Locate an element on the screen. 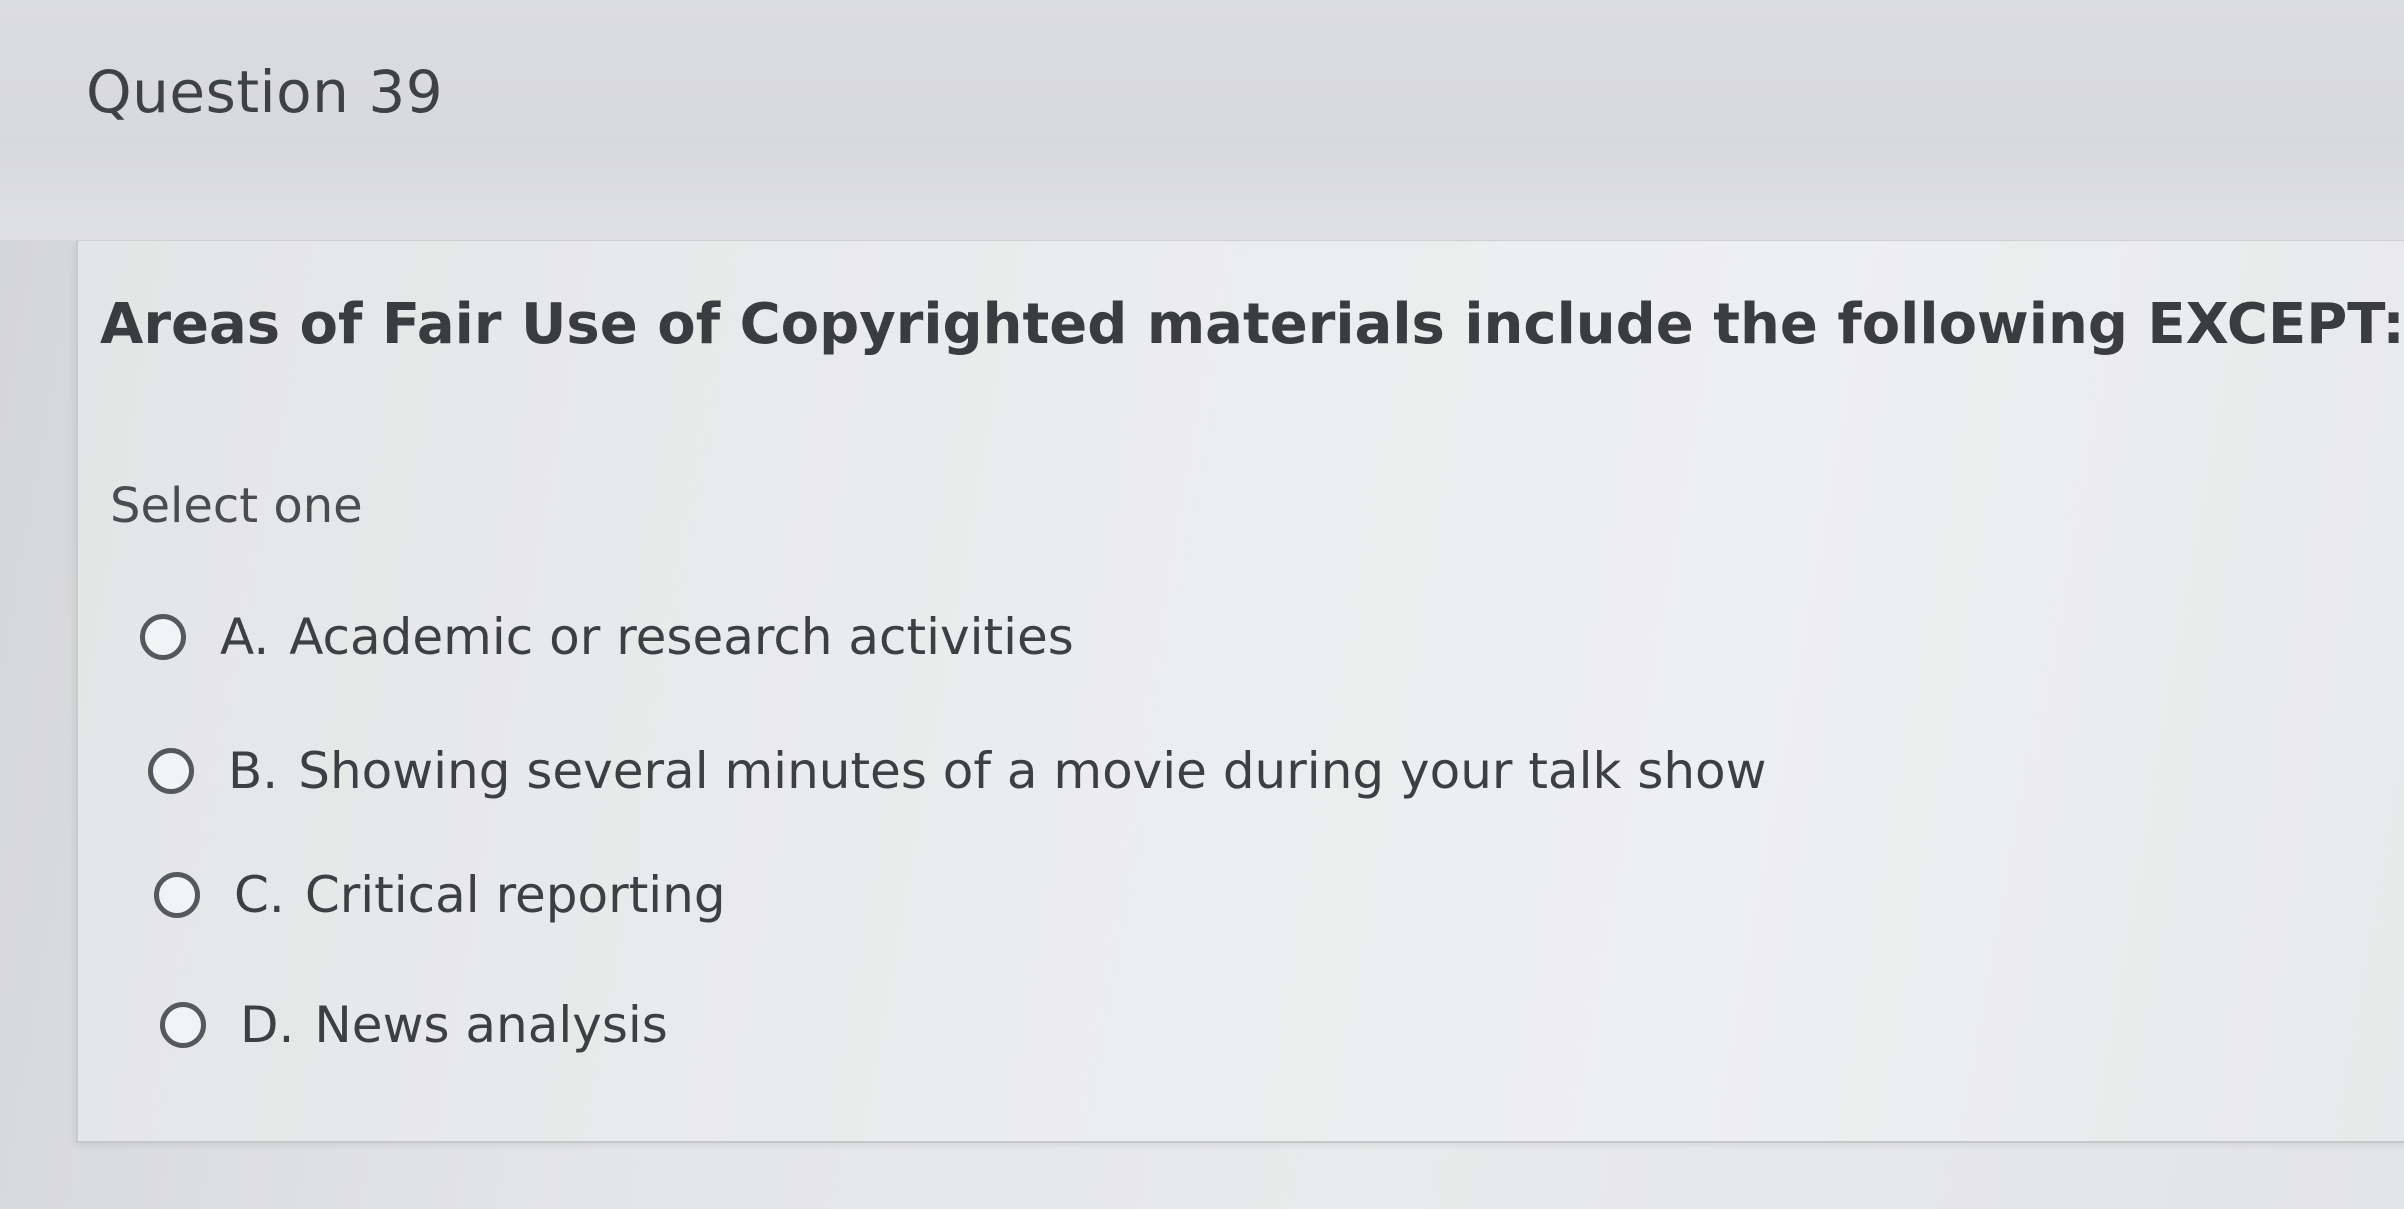 This screenshot has height=1209, width=2404. answer-option-c: C. Critical reporting is located at coordinates (440, 895).